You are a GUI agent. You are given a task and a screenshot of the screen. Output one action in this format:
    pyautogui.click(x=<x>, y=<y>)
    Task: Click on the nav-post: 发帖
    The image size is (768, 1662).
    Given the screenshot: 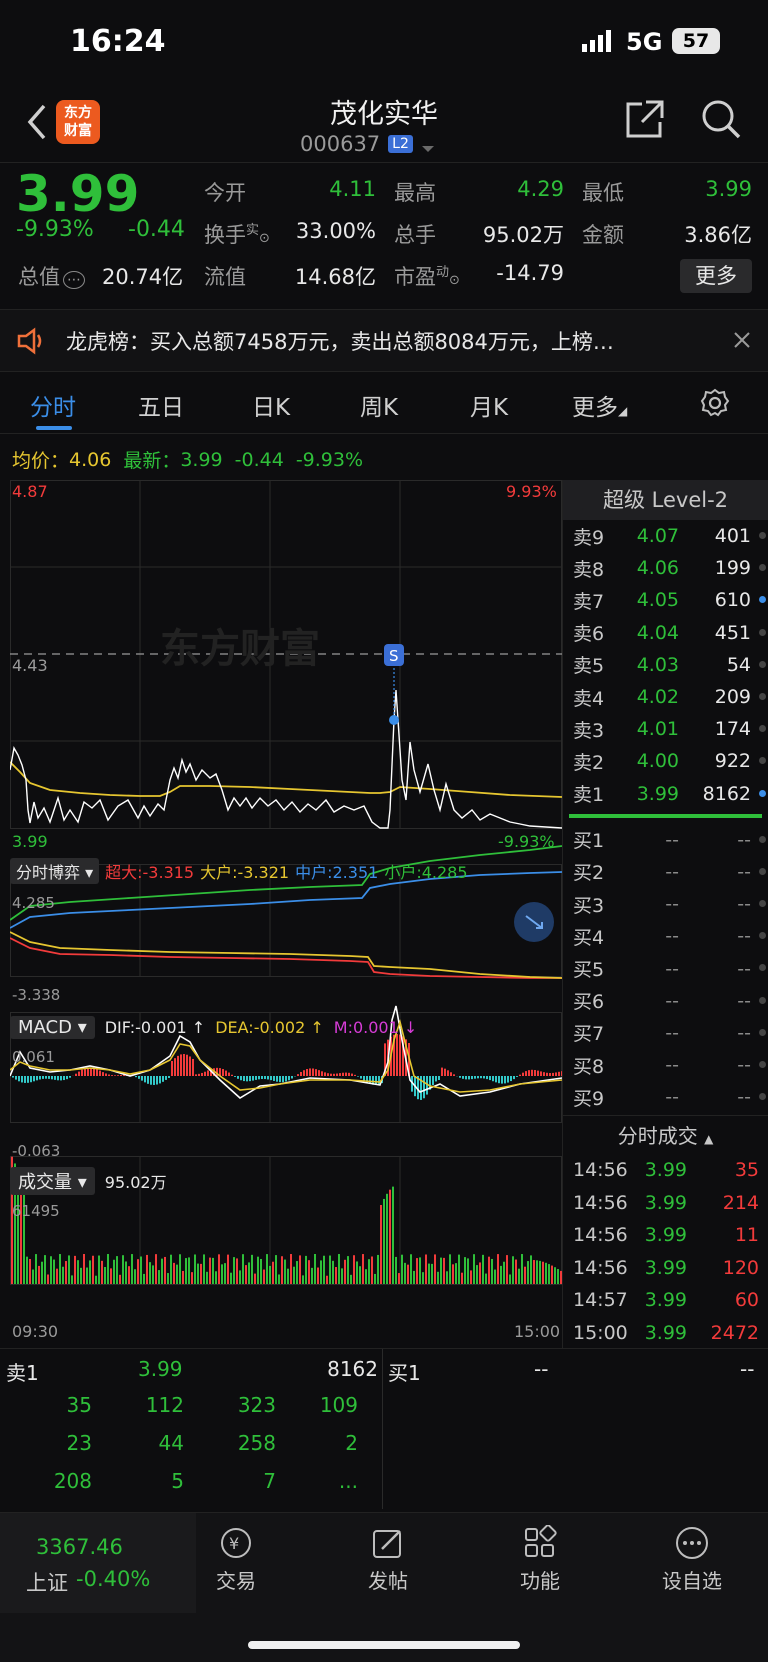 What is the action you would take?
    pyautogui.click(x=388, y=1559)
    